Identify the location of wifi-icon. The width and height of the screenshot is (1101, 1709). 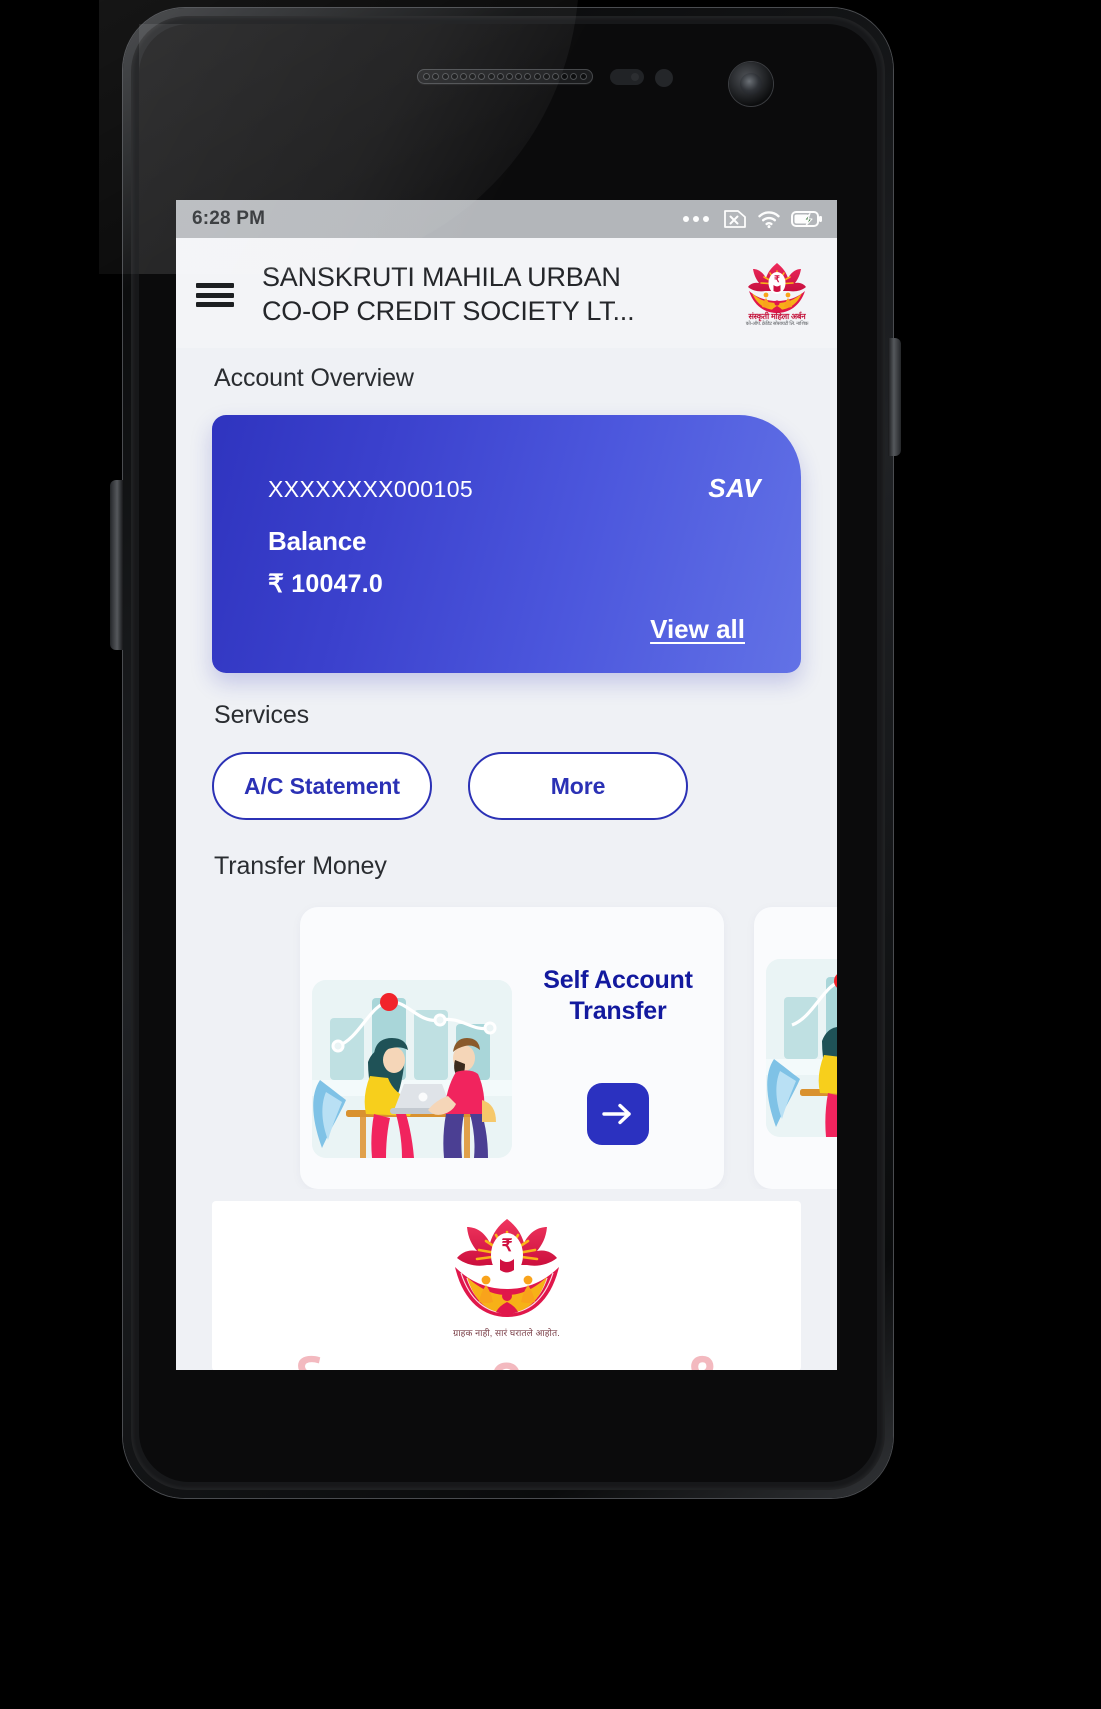
(769, 219).